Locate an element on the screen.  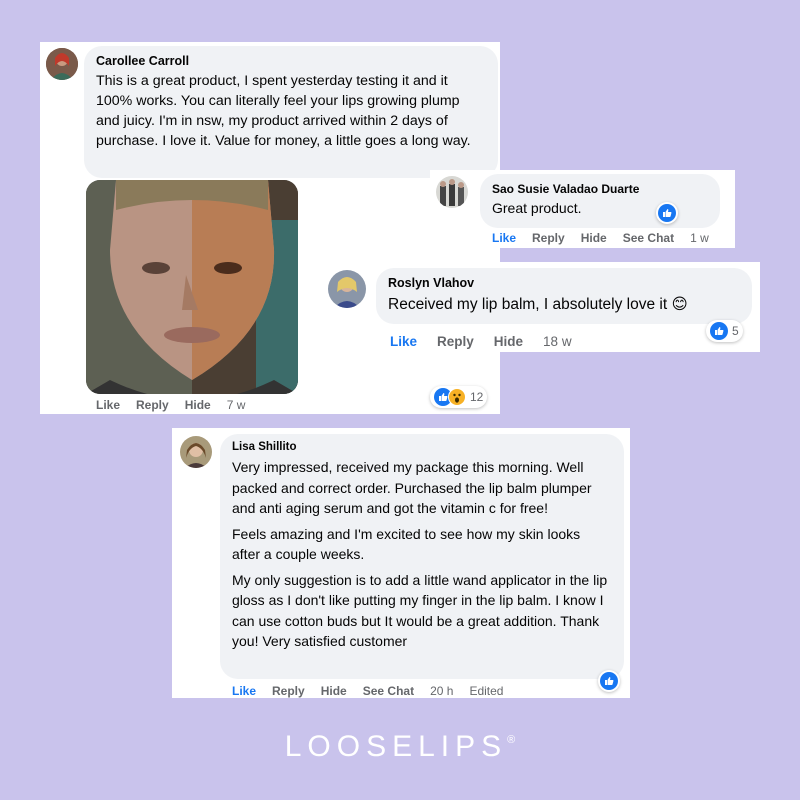
smile-emoji: 😊 is located at coordinates (679, 304).